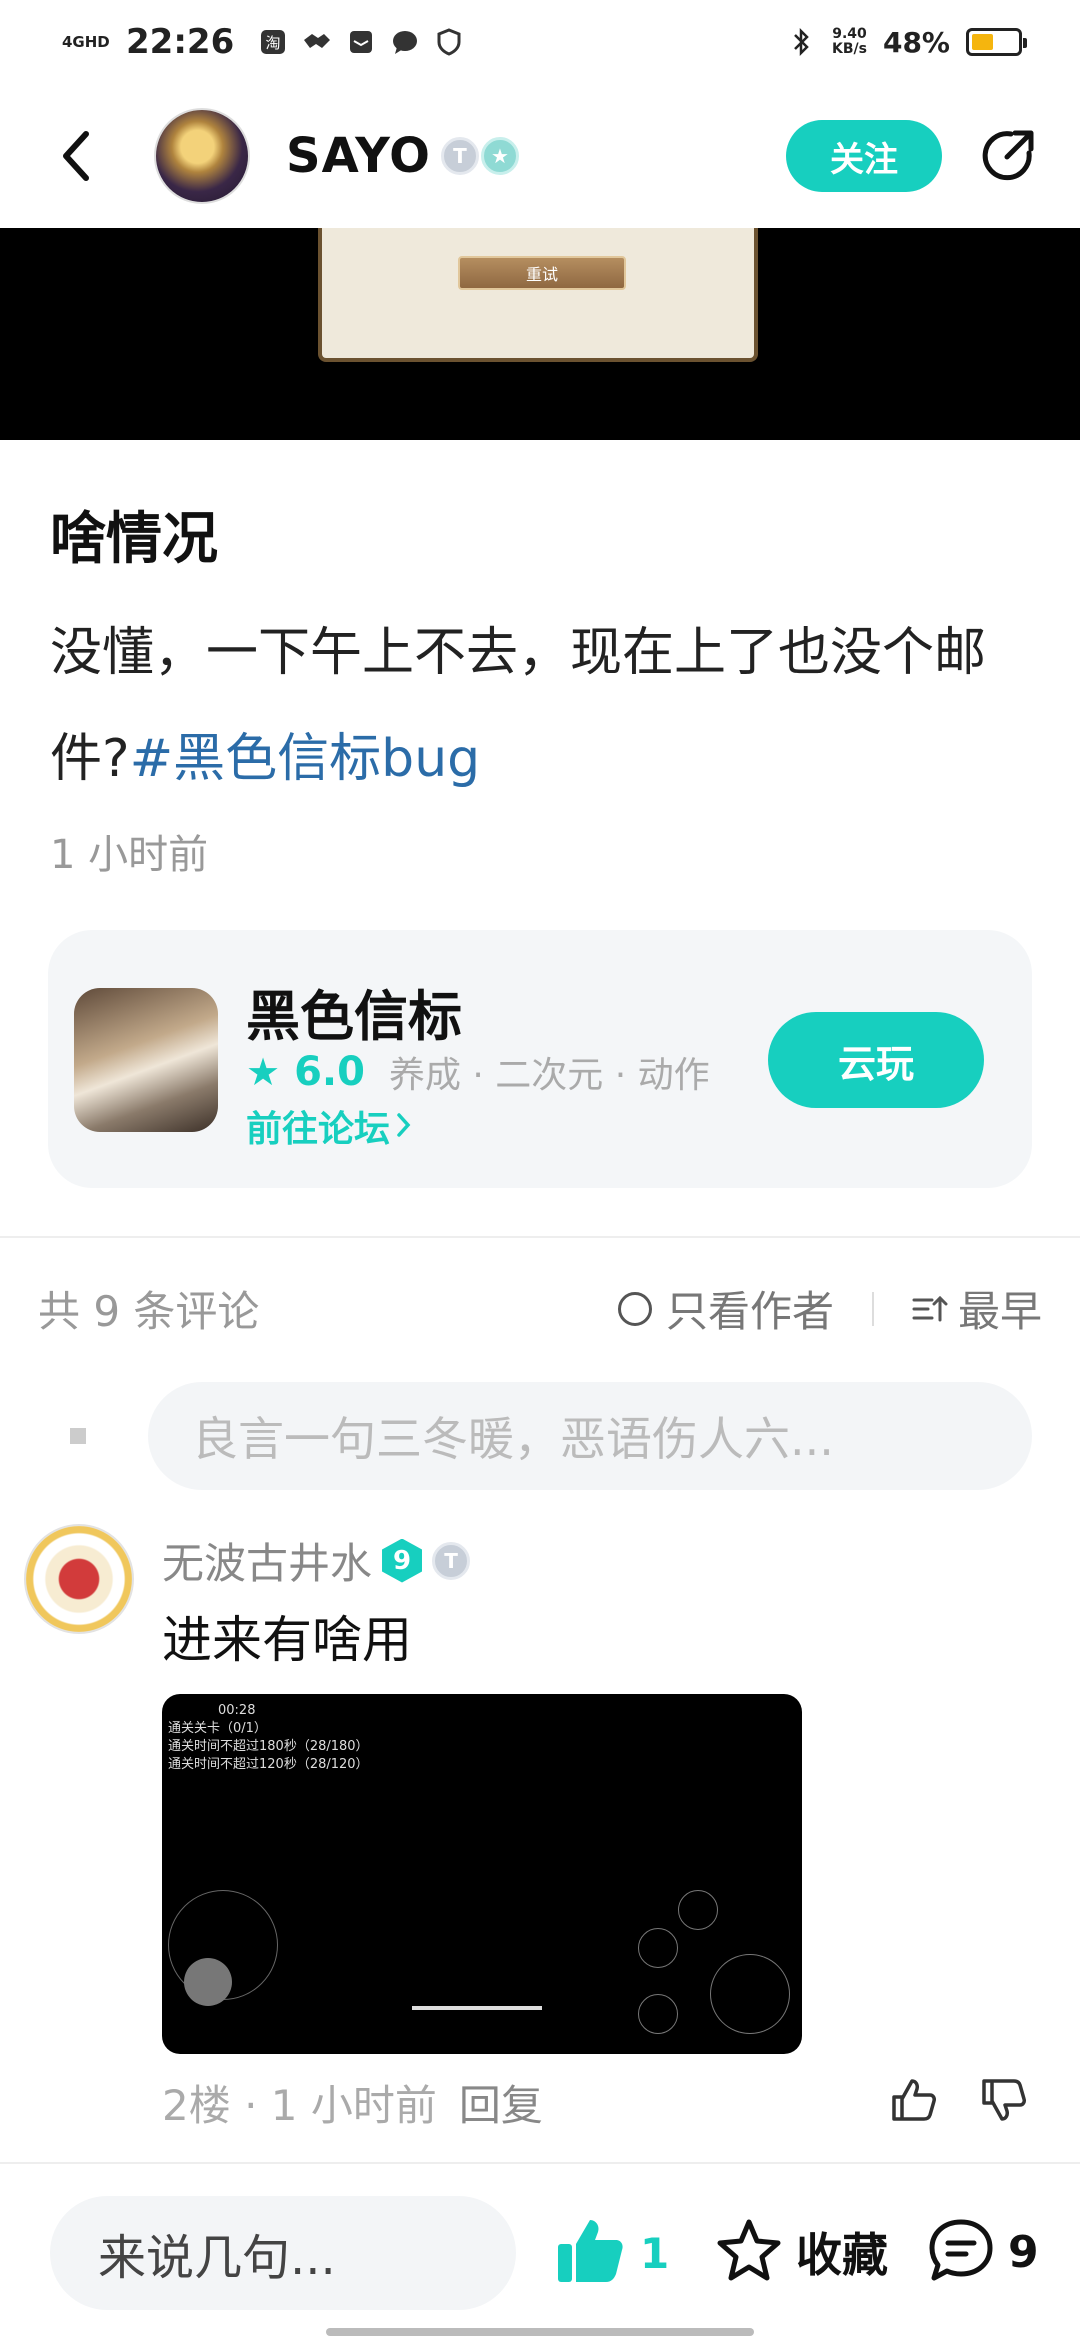 The height and width of the screenshot is (2340, 1080). What do you see at coordinates (263, 1072) in the screenshot?
I see `star-icon: ★` at bounding box center [263, 1072].